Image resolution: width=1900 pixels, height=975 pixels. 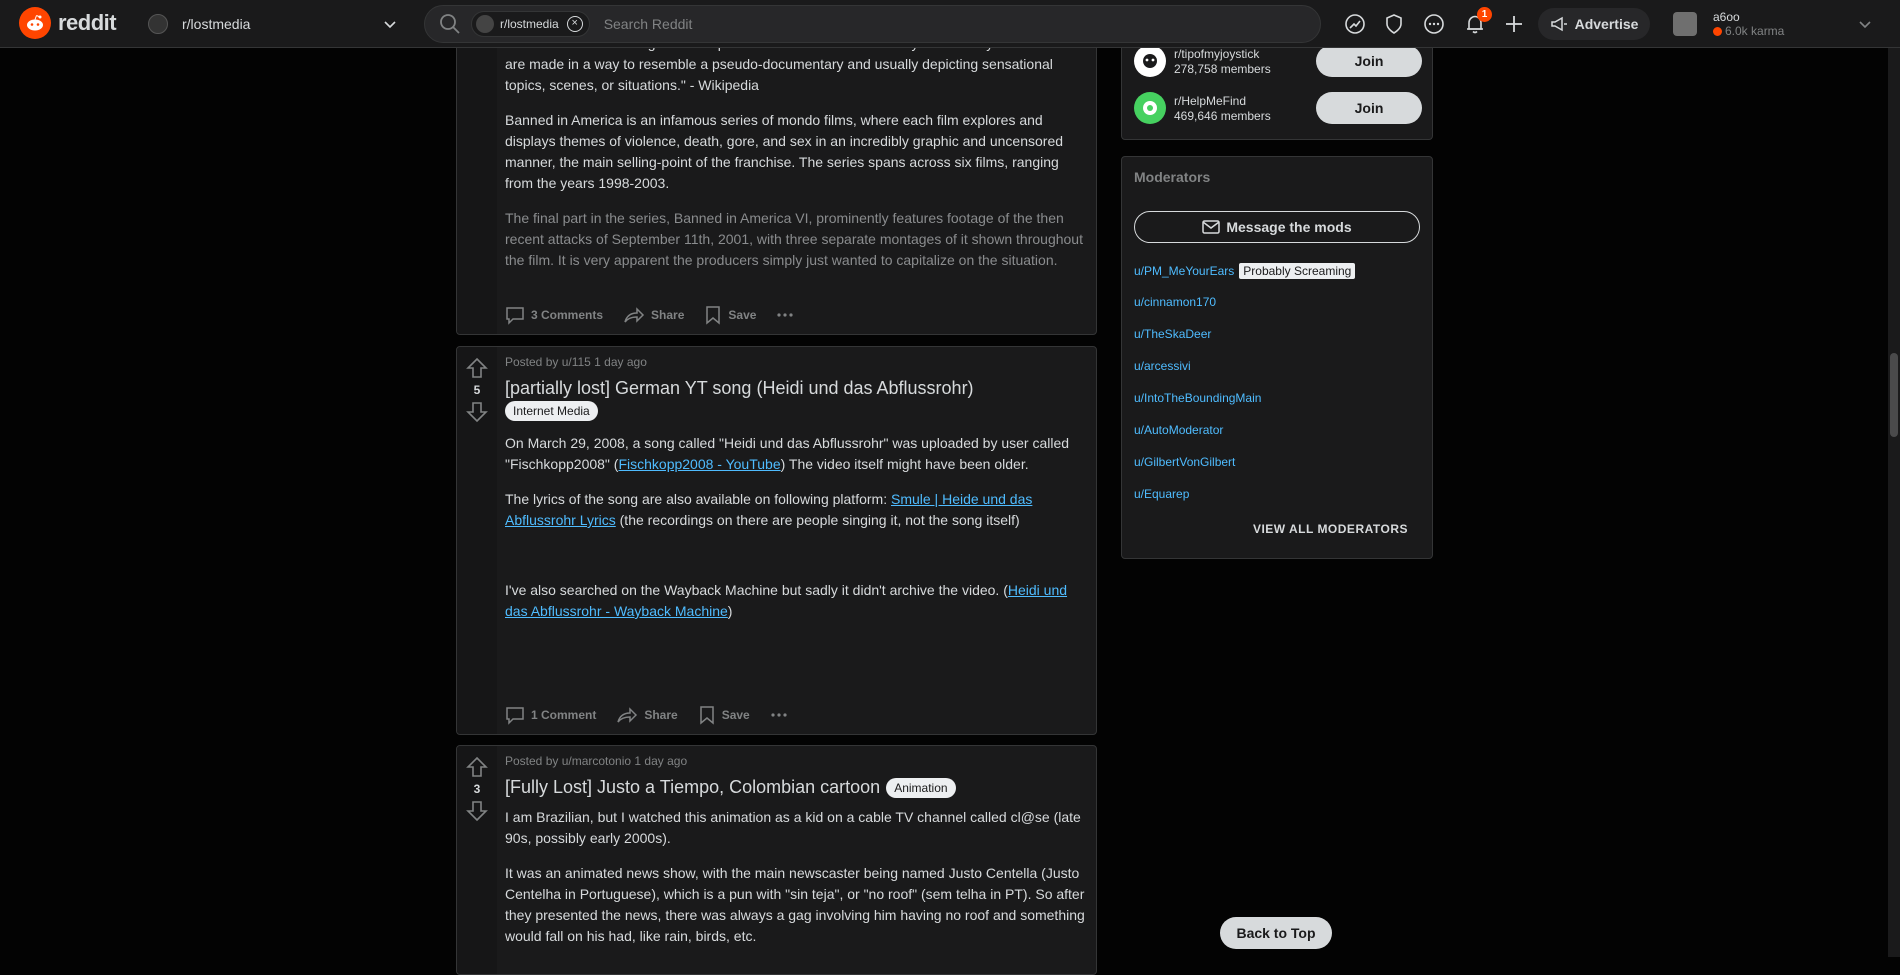 What do you see at coordinates (1222, 68) in the screenshot?
I see `community-members: 278,758 members` at bounding box center [1222, 68].